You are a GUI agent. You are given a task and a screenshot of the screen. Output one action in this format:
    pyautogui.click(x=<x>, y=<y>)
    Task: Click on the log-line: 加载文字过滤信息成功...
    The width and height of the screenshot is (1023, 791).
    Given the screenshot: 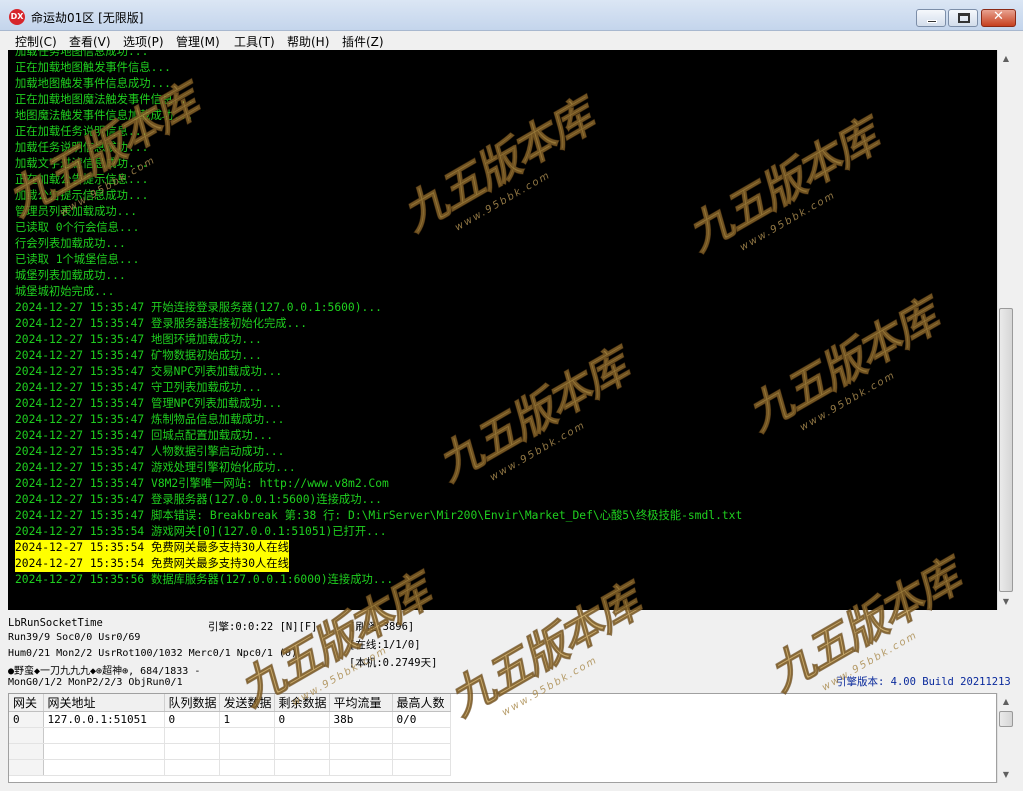 What is the action you would take?
    pyautogui.click(x=82, y=163)
    